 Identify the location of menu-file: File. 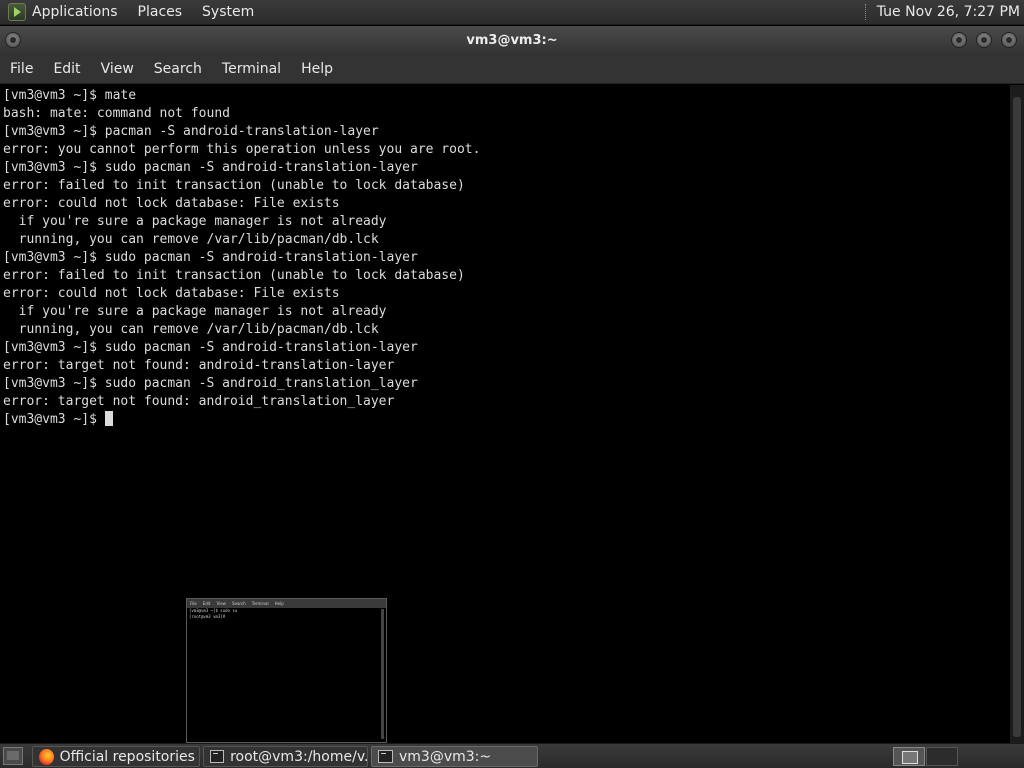
(21, 69).